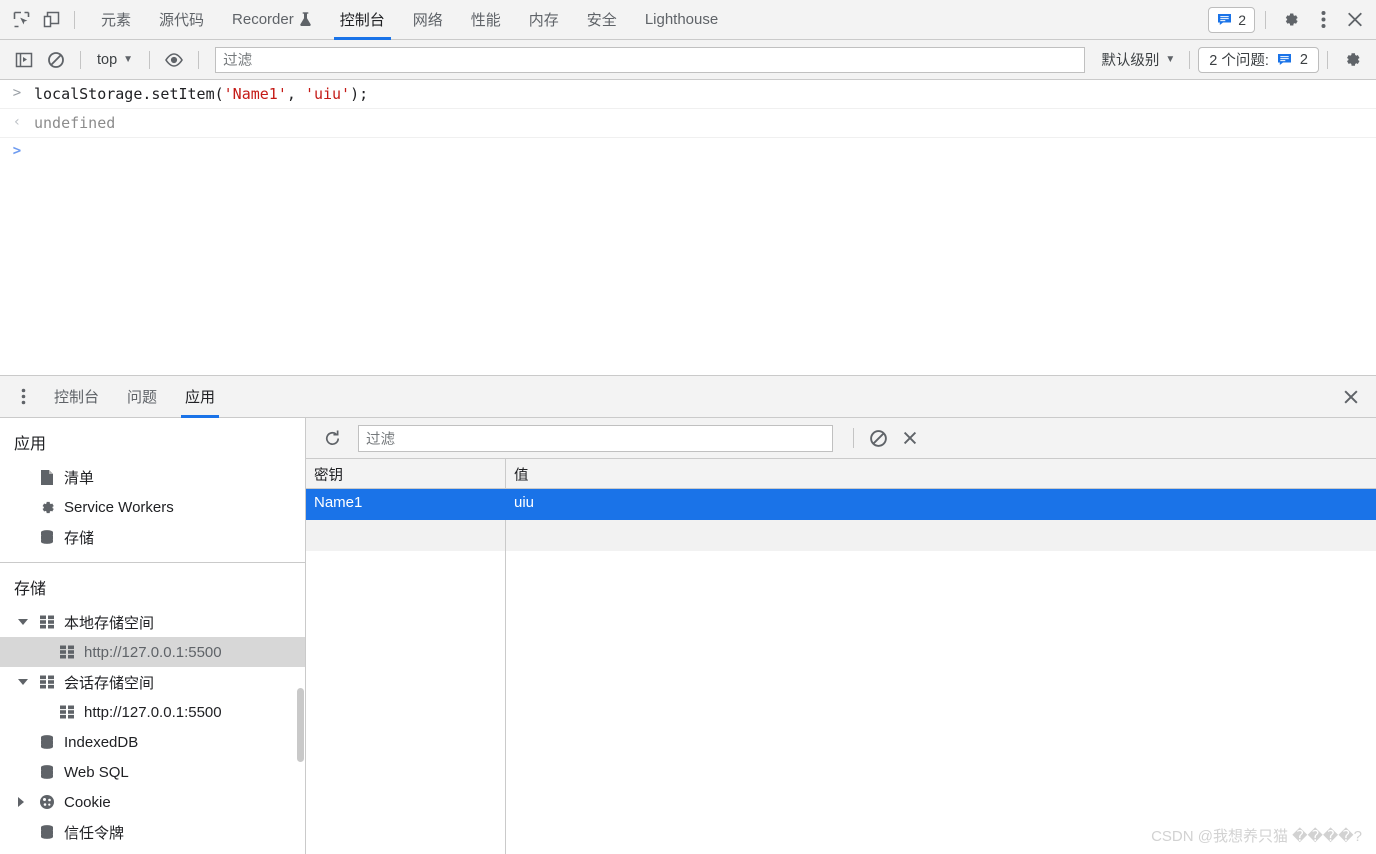 The height and width of the screenshot is (854, 1376). What do you see at coordinates (878, 438) in the screenshot?
I see `clear-all-icon` at bounding box center [878, 438].